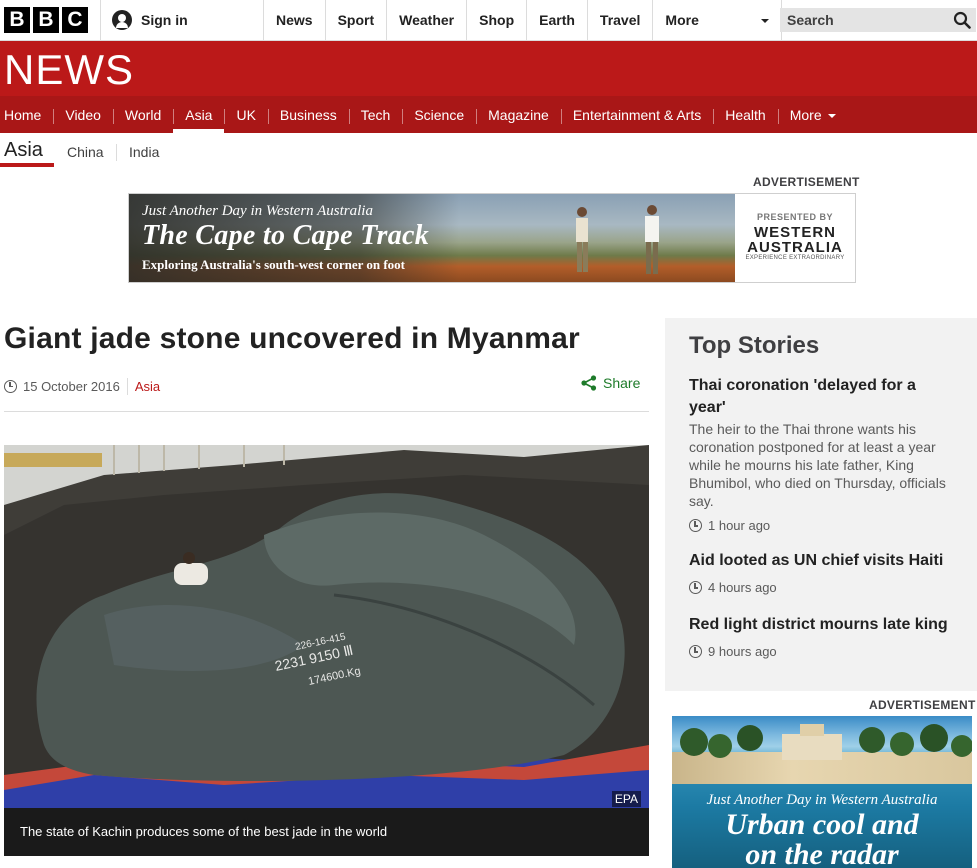 The height and width of the screenshot is (868, 977). What do you see at coordinates (147, 386) in the screenshot?
I see `article-category-link: Asia` at bounding box center [147, 386].